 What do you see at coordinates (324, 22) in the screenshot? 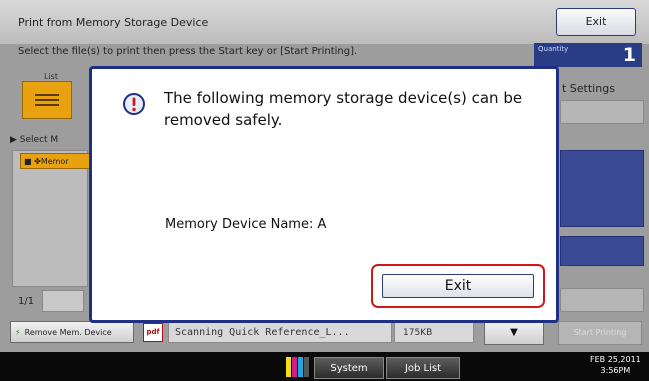
I see `title-bar: Print from Memory Storage Device Exit` at bounding box center [324, 22].